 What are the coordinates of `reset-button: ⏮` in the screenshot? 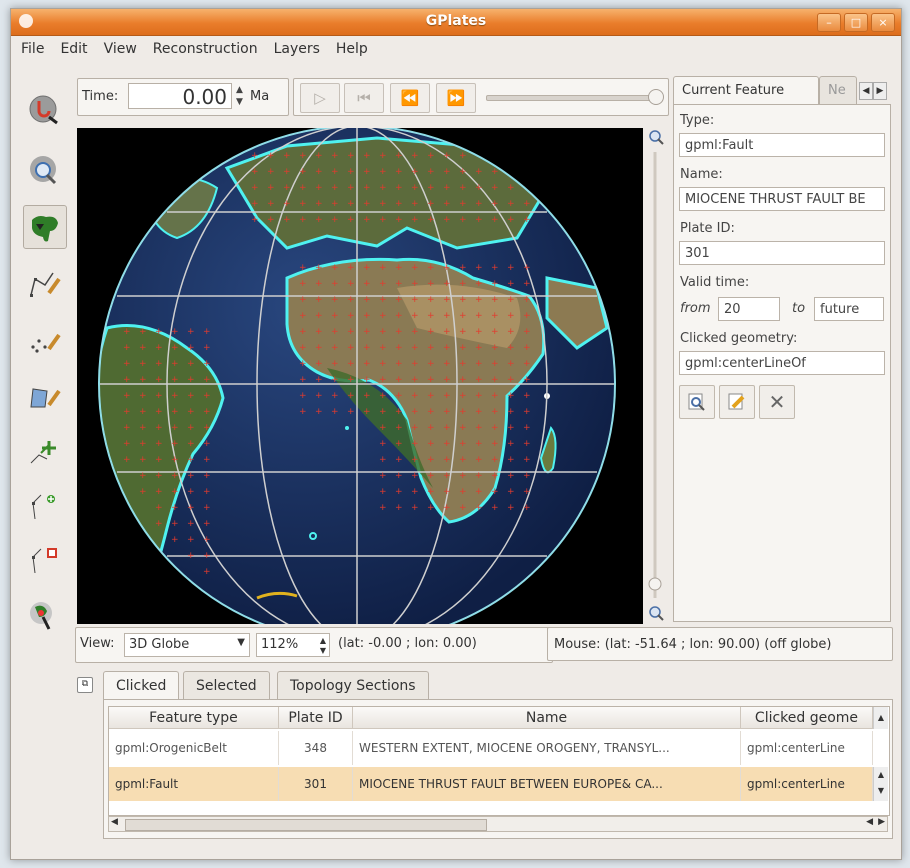 It's located at (364, 98).